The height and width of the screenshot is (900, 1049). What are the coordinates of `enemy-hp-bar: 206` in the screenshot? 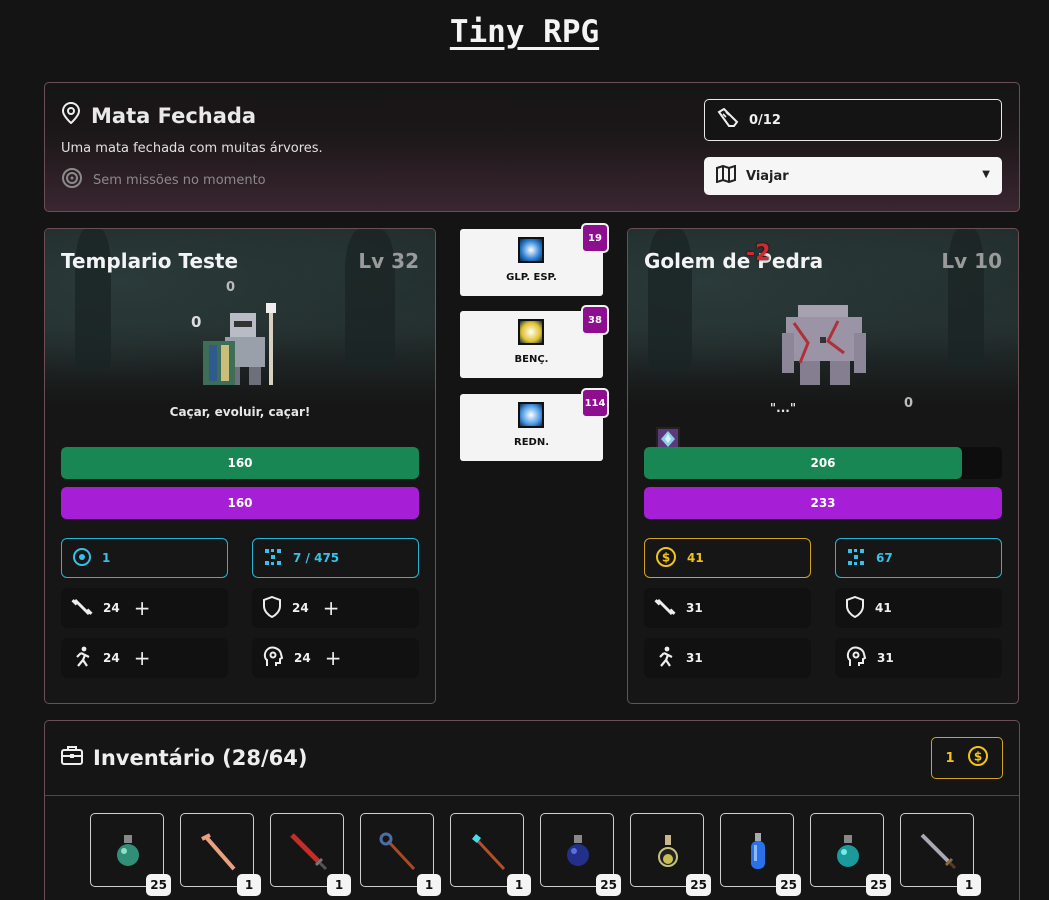 It's located at (823, 463).